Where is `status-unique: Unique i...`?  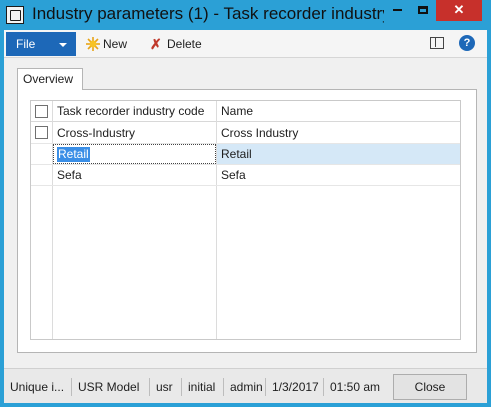 status-unique: Unique i... is located at coordinates (39, 387).